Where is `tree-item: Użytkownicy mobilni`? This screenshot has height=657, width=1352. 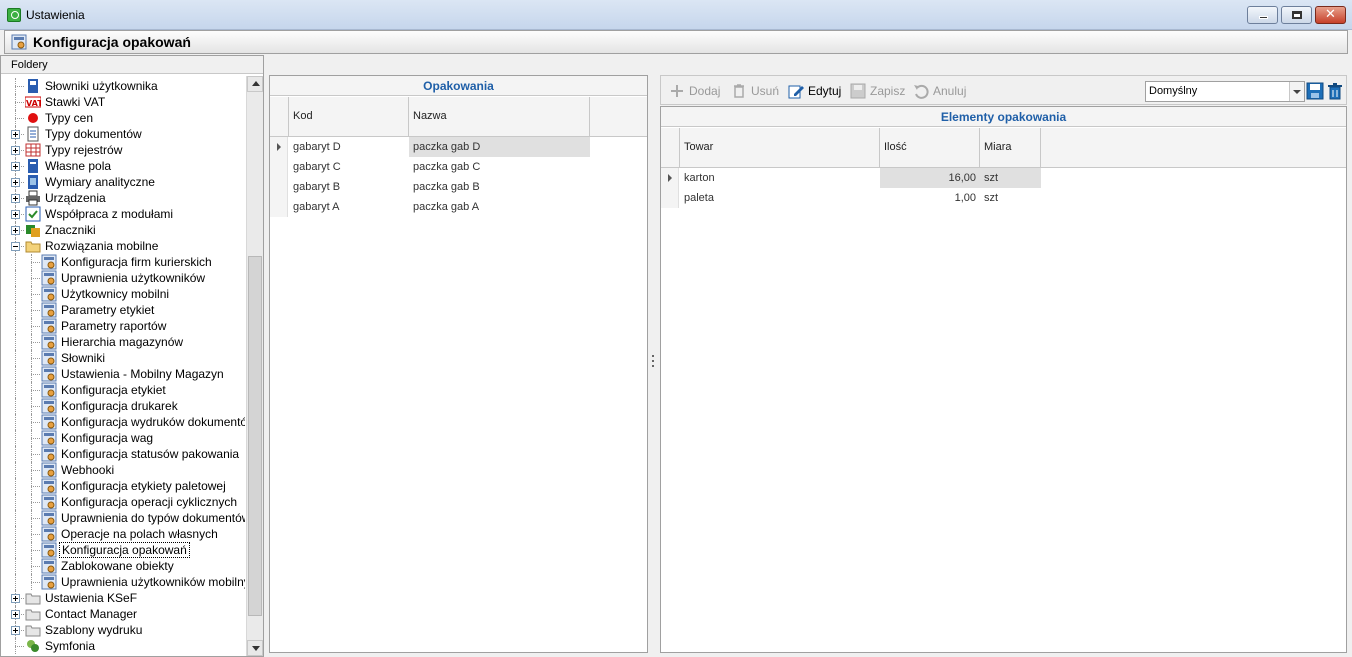 tree-item: Użytkownicy mobilni is located at coordinates (123, 294).